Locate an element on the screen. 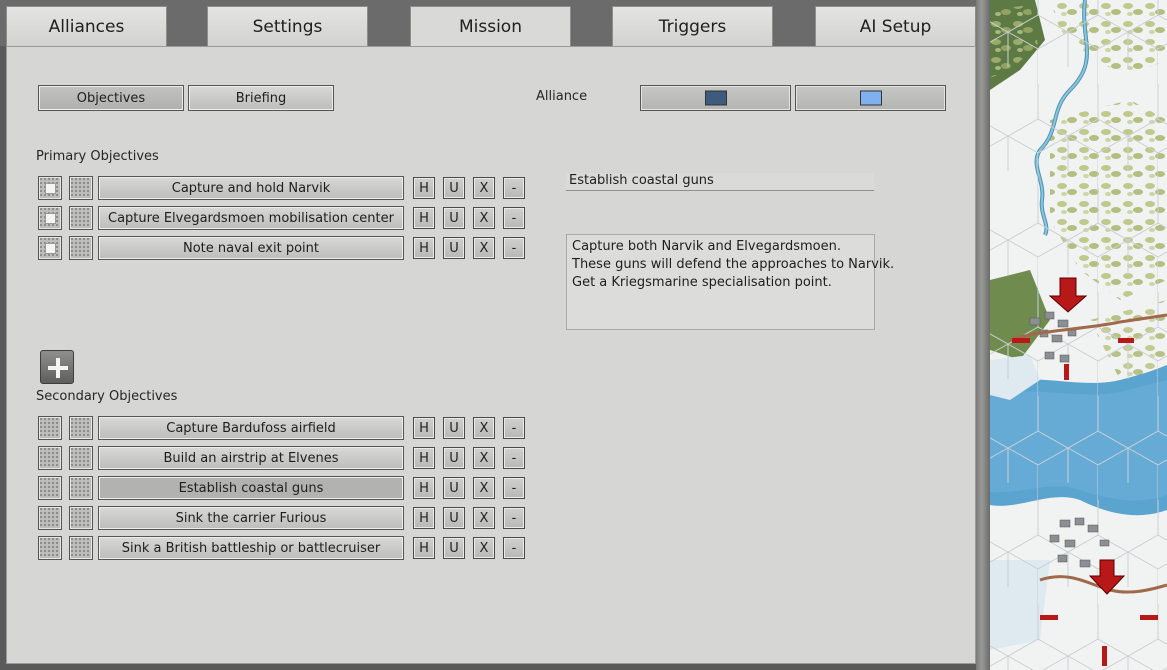 The height and width of the screenshot is (670, 1167). description-line: Get a Kriegsmarine specialisation point. is located at coordinates (702, 282).